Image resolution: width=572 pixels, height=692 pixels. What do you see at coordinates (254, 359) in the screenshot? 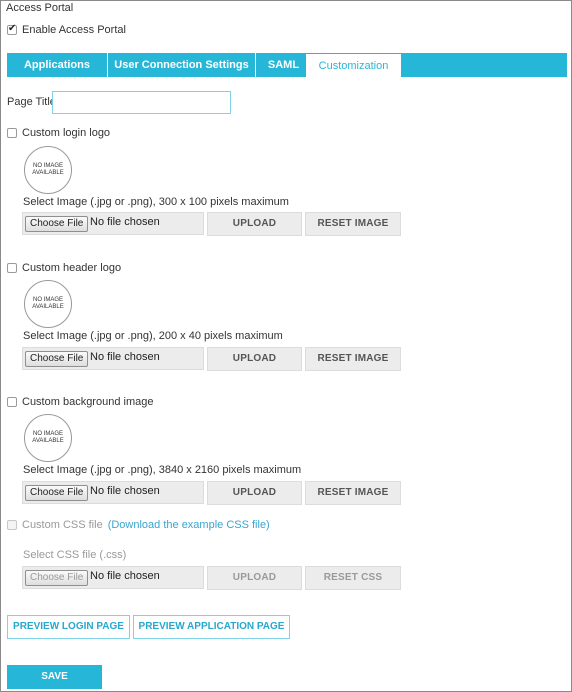
I see `header-logo-upload-button: UPLOAD` at bounding box center [254, 359].